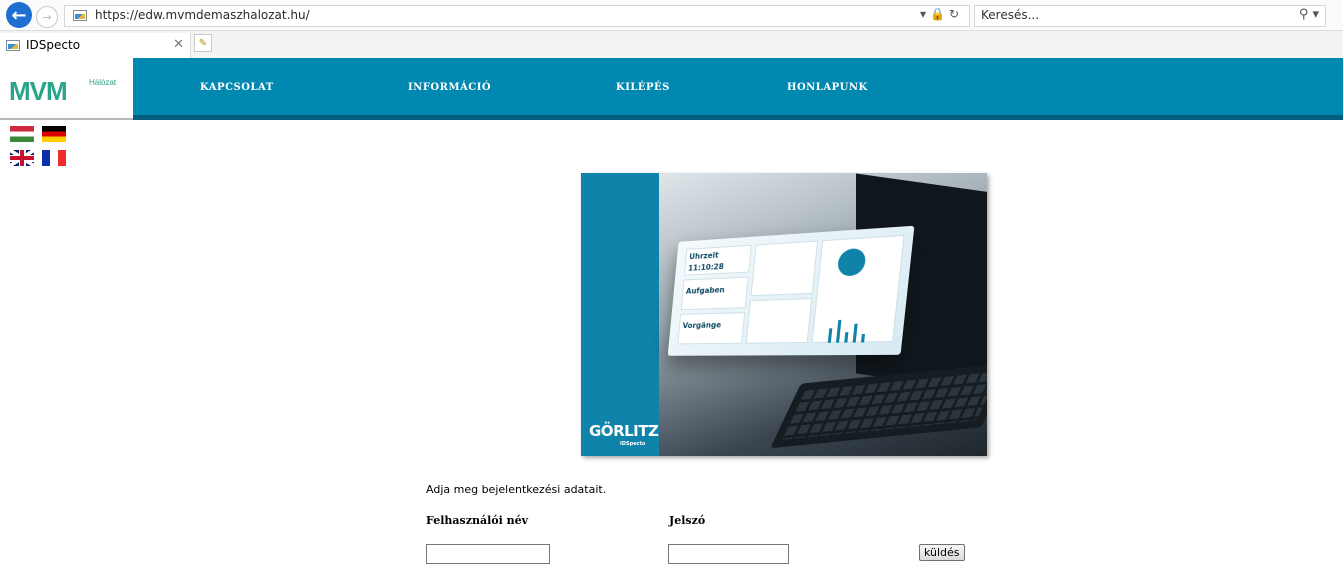  I want to click on dropdown-arrow-icon: ▾, so click(925, 14).